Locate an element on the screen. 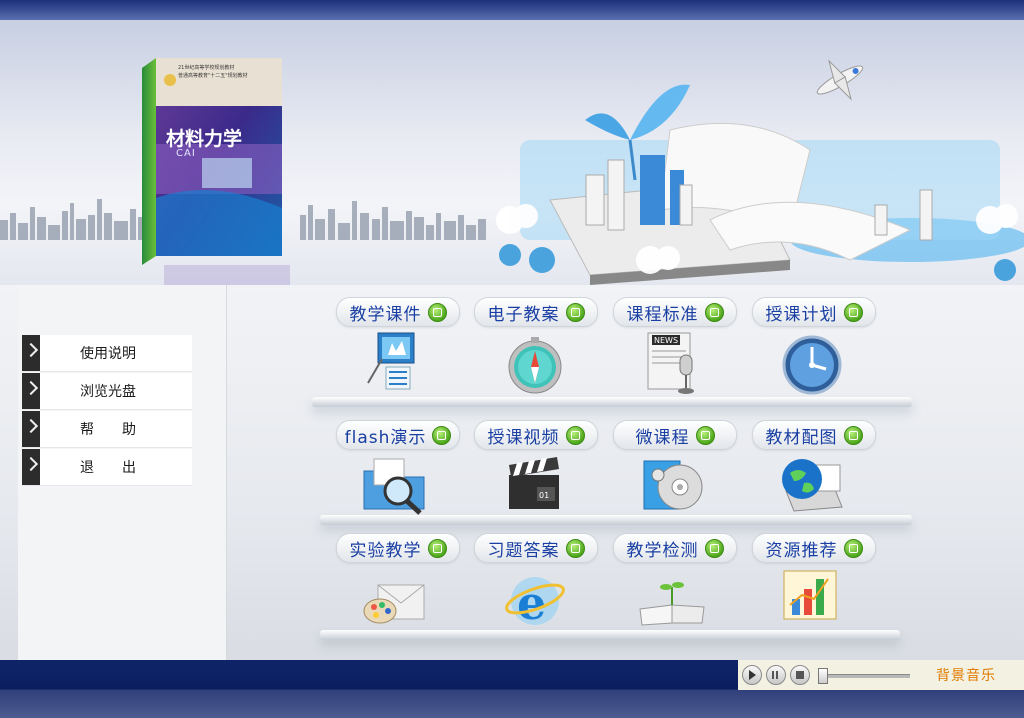 This screenshot has width=1024, height=718. svg-text: NEWS is located at coordinates (666, 340).